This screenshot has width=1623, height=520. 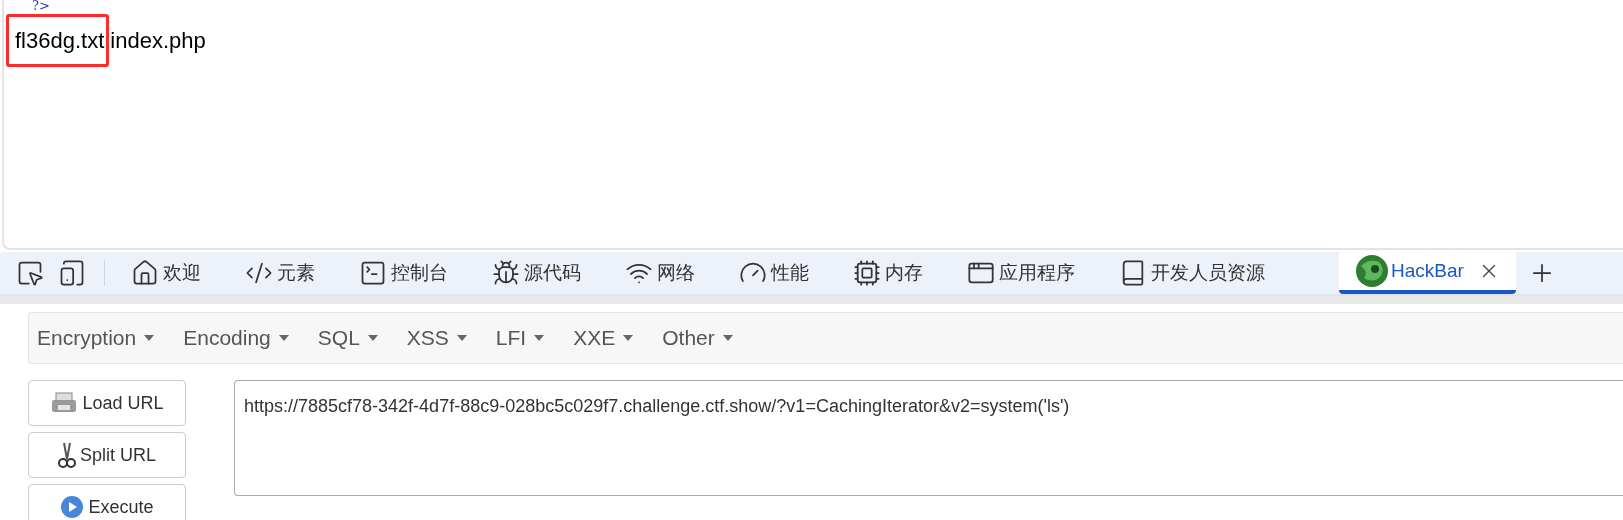 I want to click on action-button: Execute, so click(x=107, y=502).